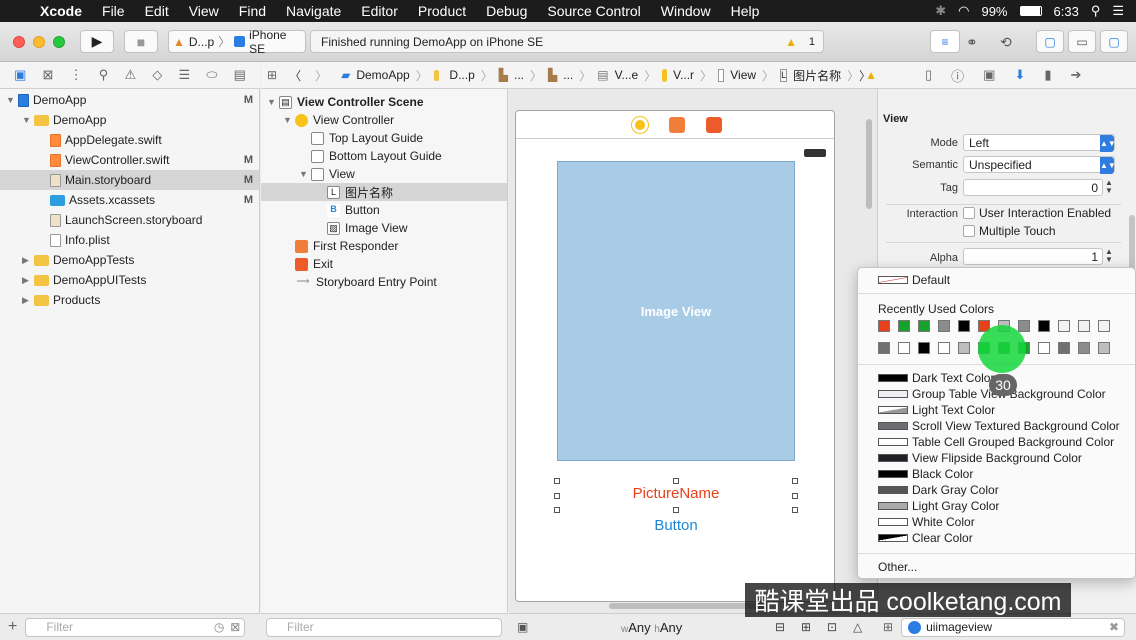 This screenshot has width=1136, height=640. Describe the element at coordinates (1109, 256) in the screenshot. I see `alpha-stepper: ▲ ▼` at that location.